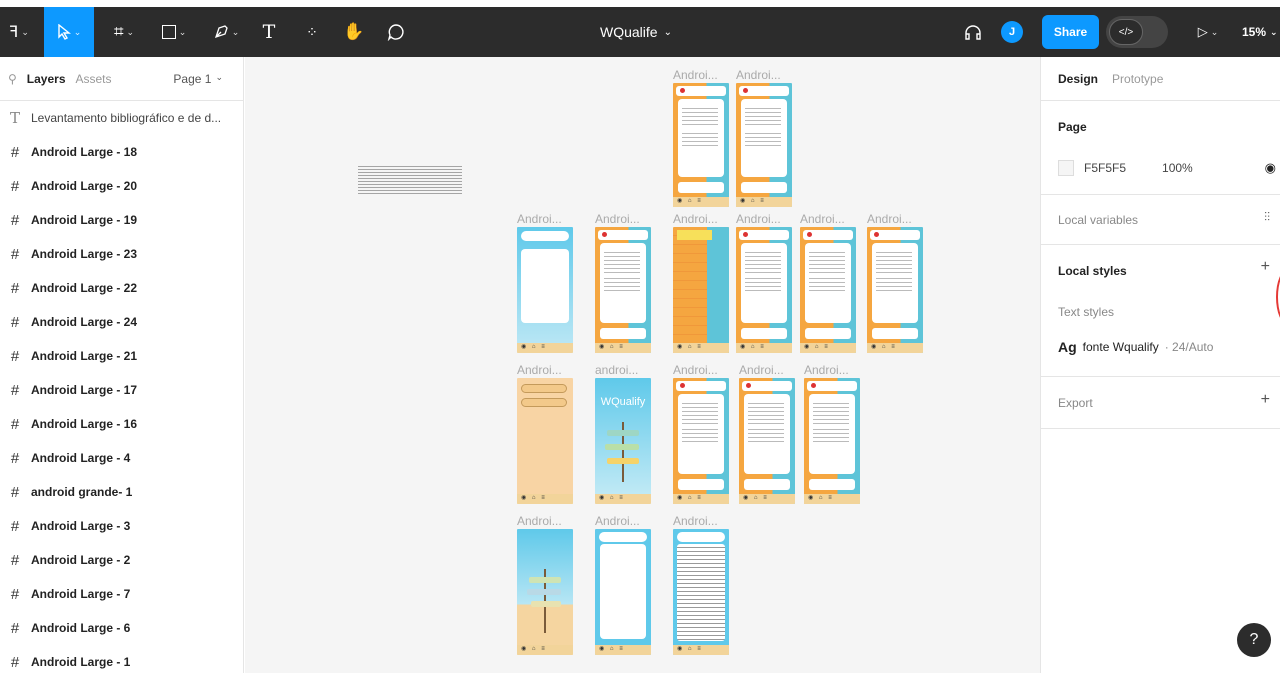 This screenshot has height=673, width=1280. I want to click on present-button: ▷ ⌄, so click(1208, 32).